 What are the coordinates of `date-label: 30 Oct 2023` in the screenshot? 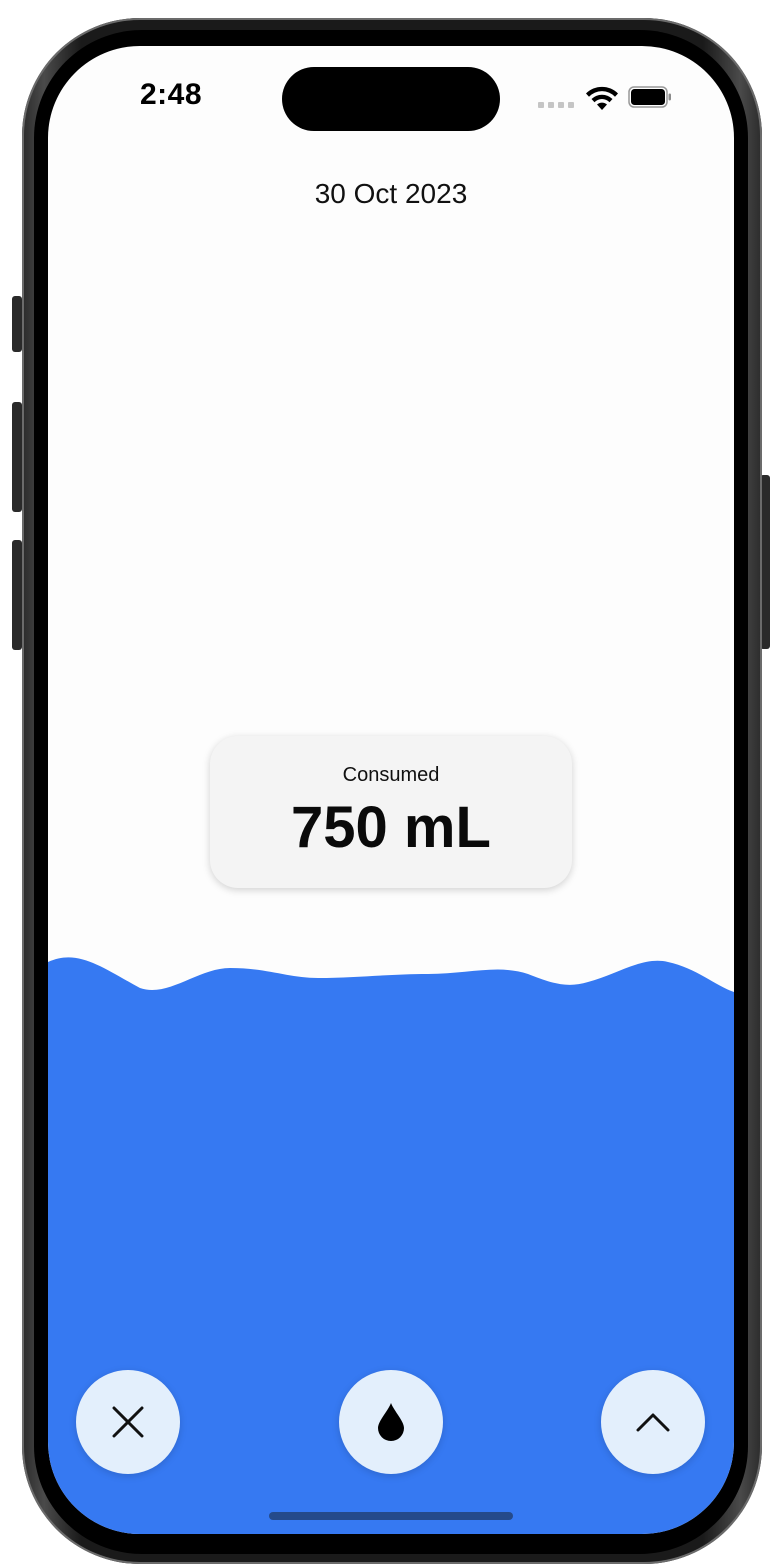 It's located at (391, 193).